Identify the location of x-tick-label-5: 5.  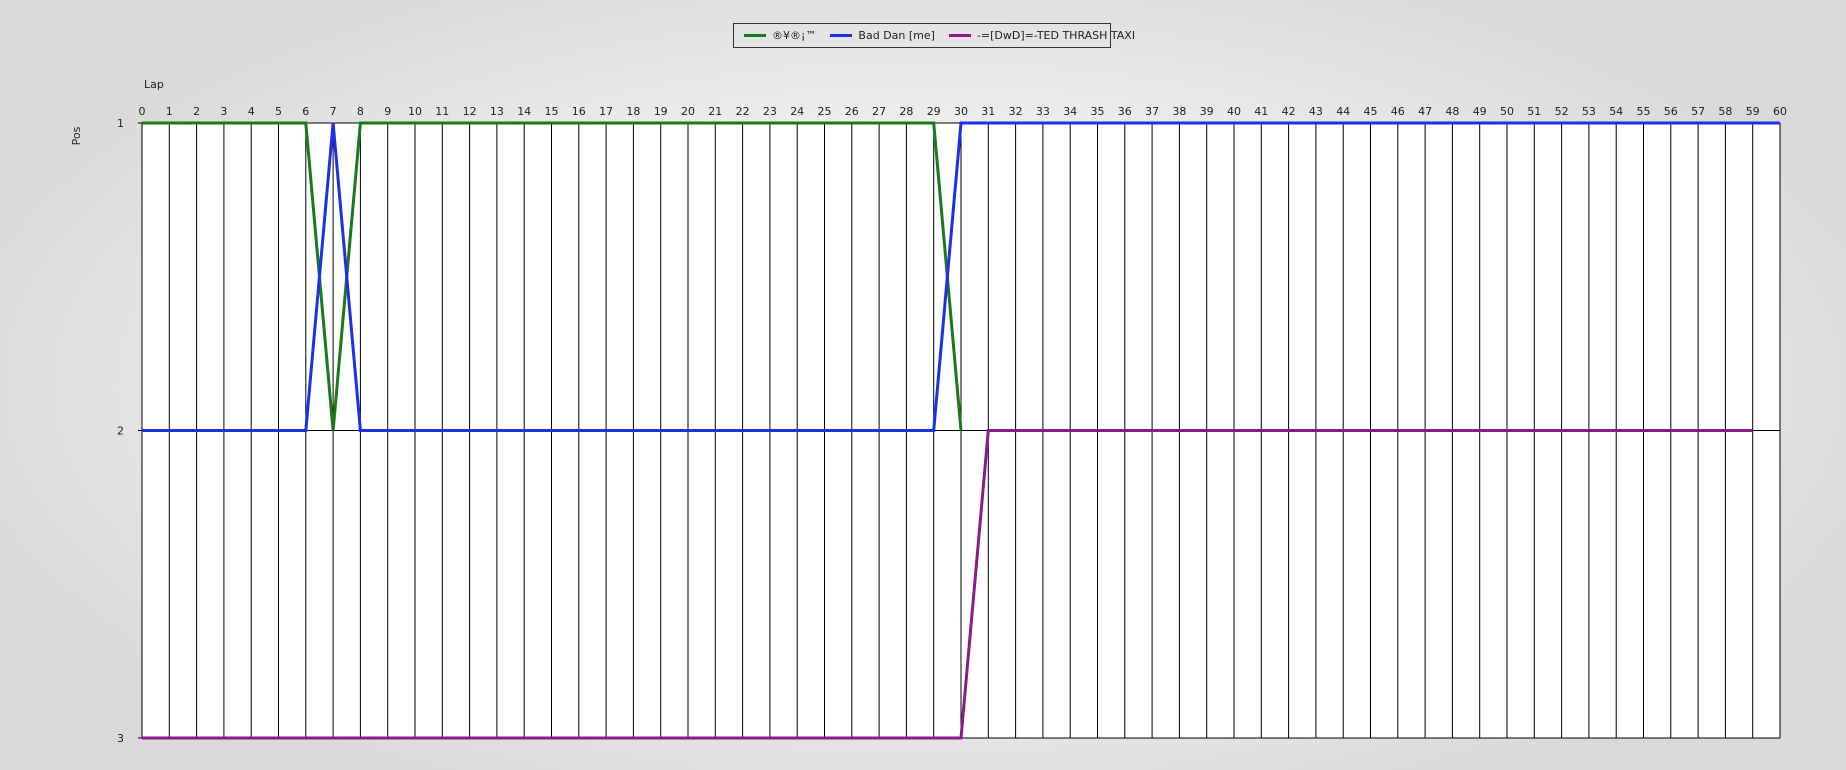
(278, 111).